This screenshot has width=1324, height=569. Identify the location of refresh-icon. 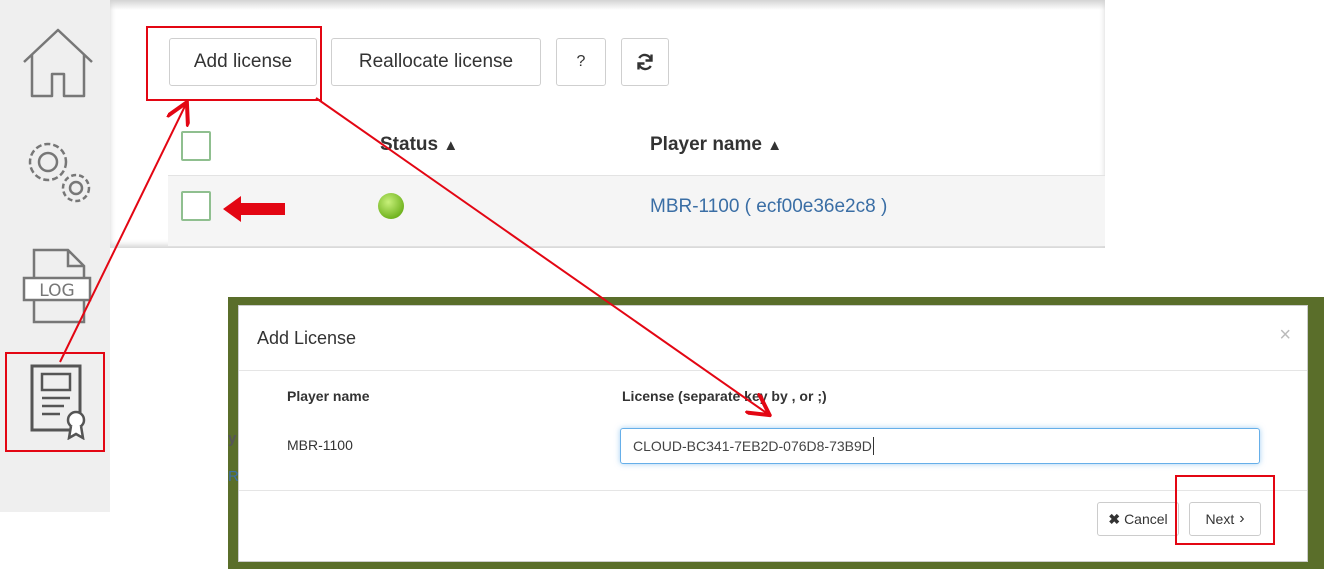
(645, 62).